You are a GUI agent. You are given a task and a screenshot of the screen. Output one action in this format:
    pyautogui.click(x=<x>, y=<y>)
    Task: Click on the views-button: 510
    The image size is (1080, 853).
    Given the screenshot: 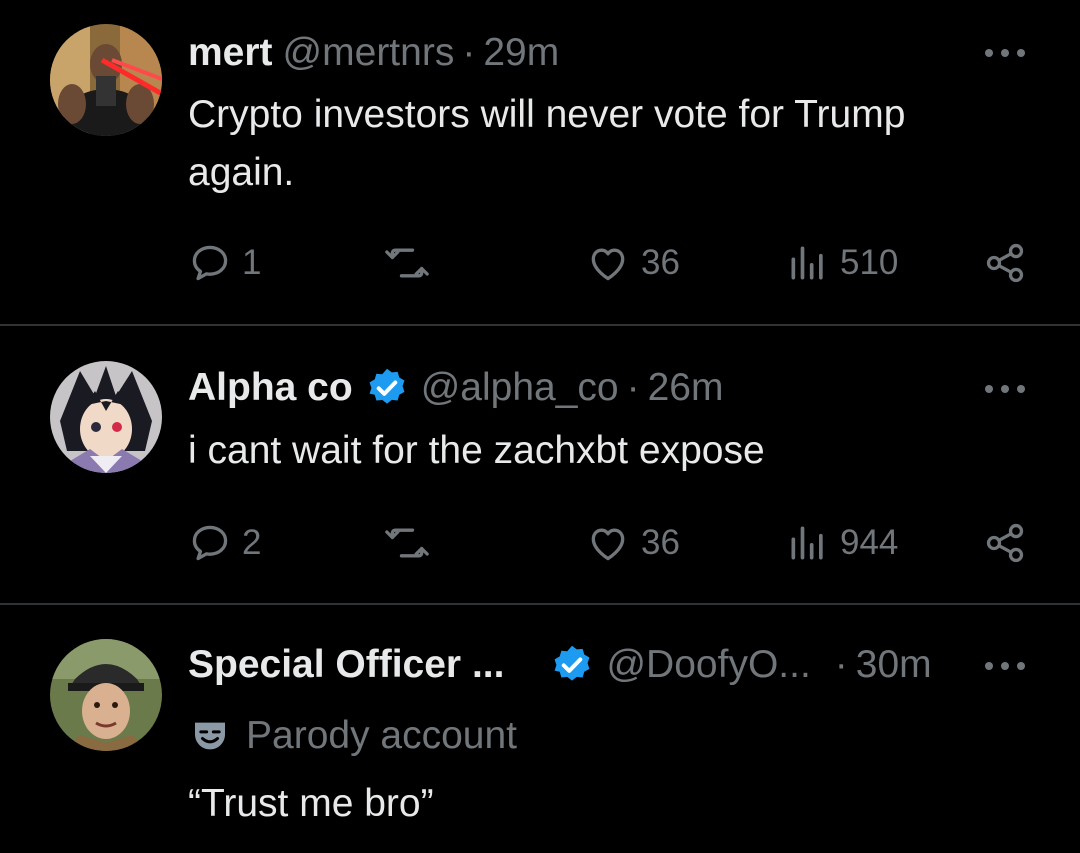 What is the action you would take?
    pyautogui.click(x=842, y=263)
    